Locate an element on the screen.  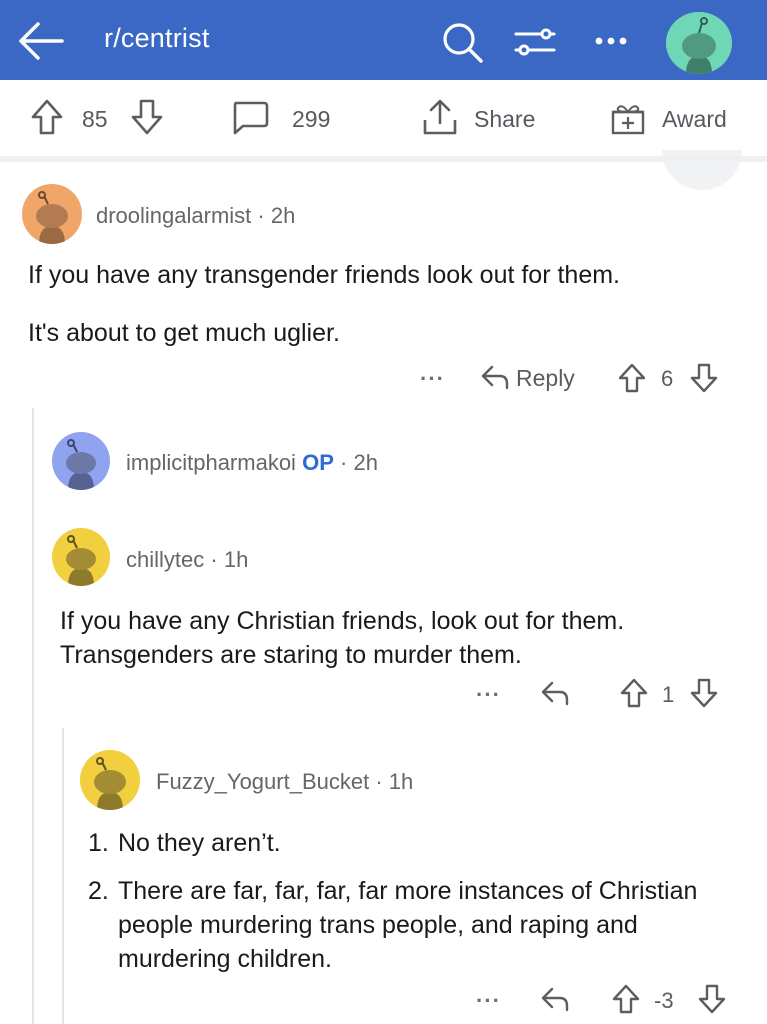
top-app-bar: r/centrist is located at coordinates (383, 40).